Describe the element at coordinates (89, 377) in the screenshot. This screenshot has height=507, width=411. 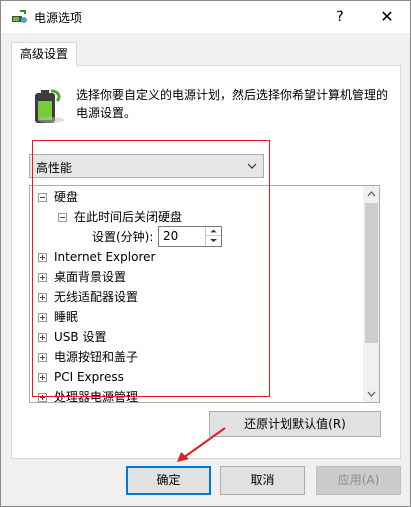
I see `tree-item-label: PCI Express` at that location.